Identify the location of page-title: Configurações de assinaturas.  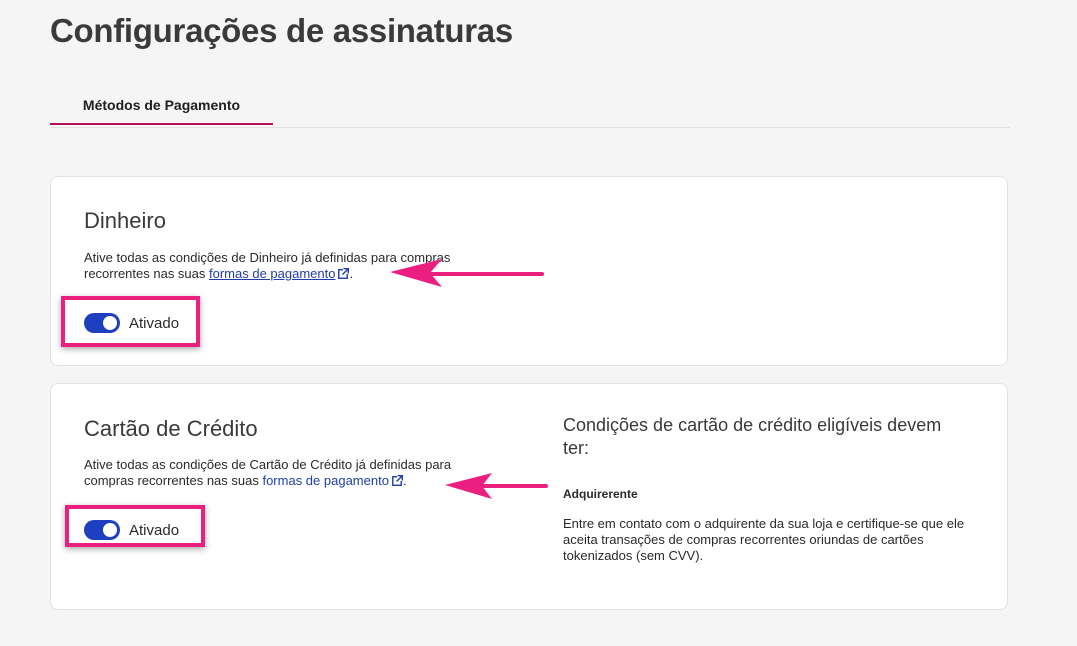
(281, 30).